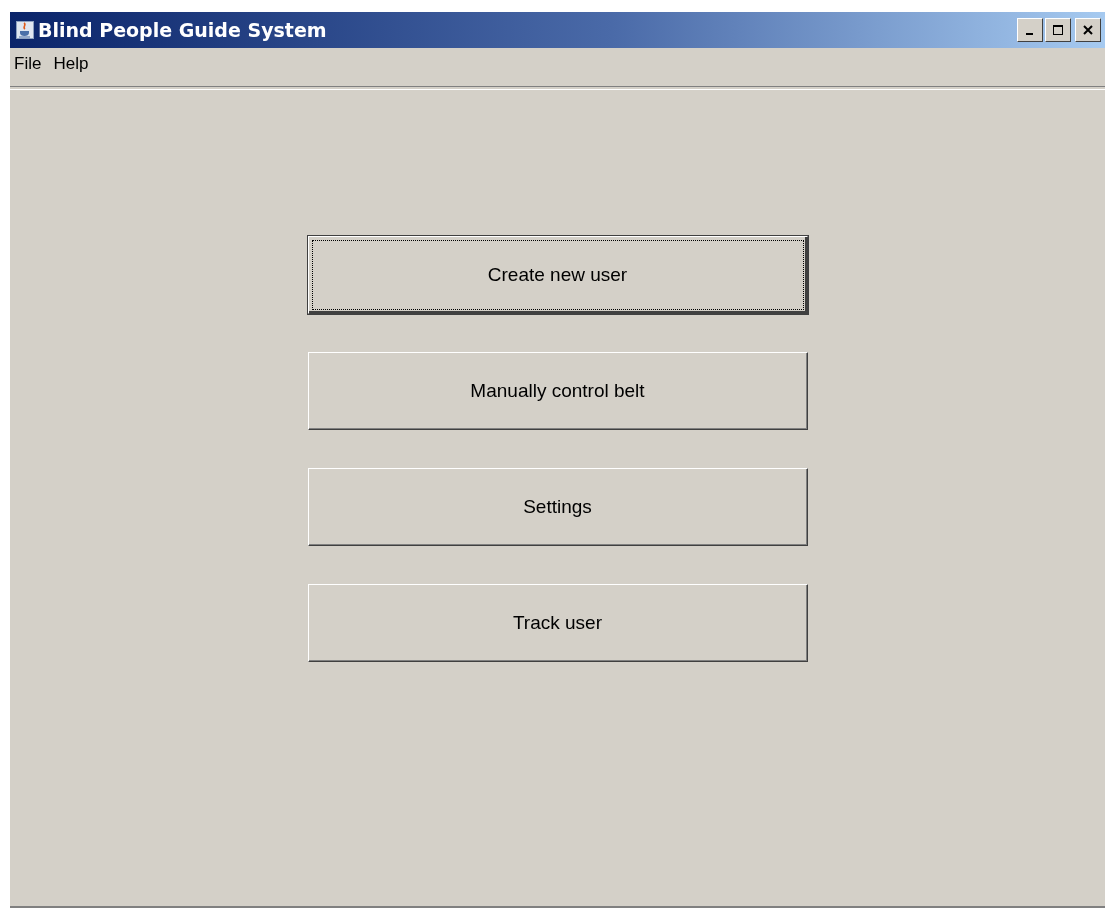 The image size is (1105, 908). What do you see at coordinates (1029, 34) in the screenshot?
I see `minimize-icon` at bounding box center [1029, 34].